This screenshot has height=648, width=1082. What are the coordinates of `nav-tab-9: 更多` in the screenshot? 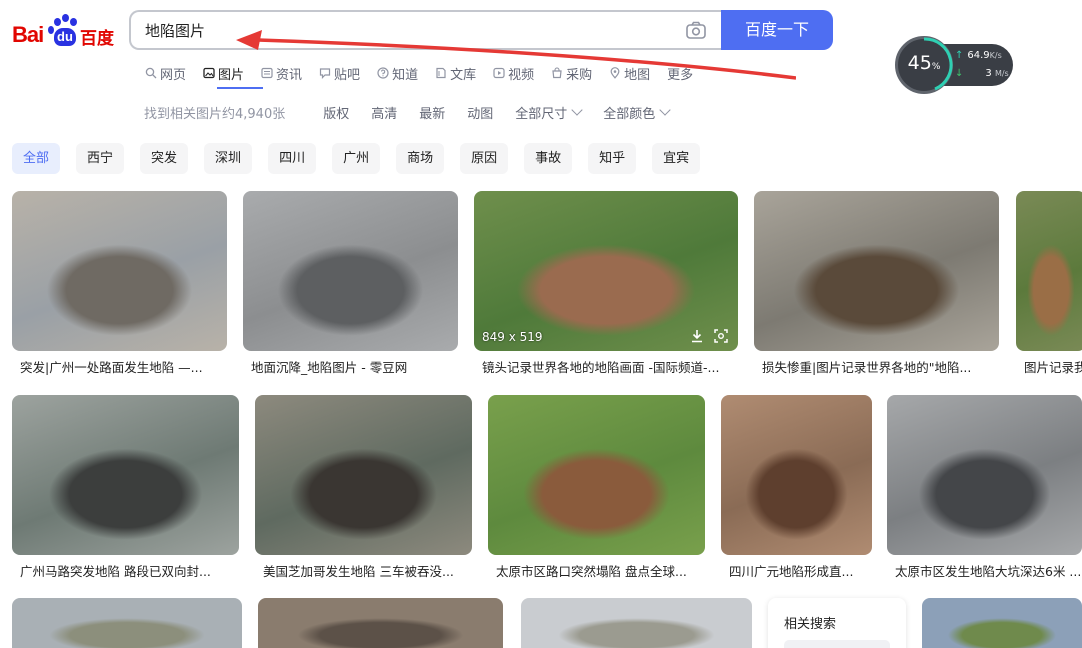 It's located at (680, 73).